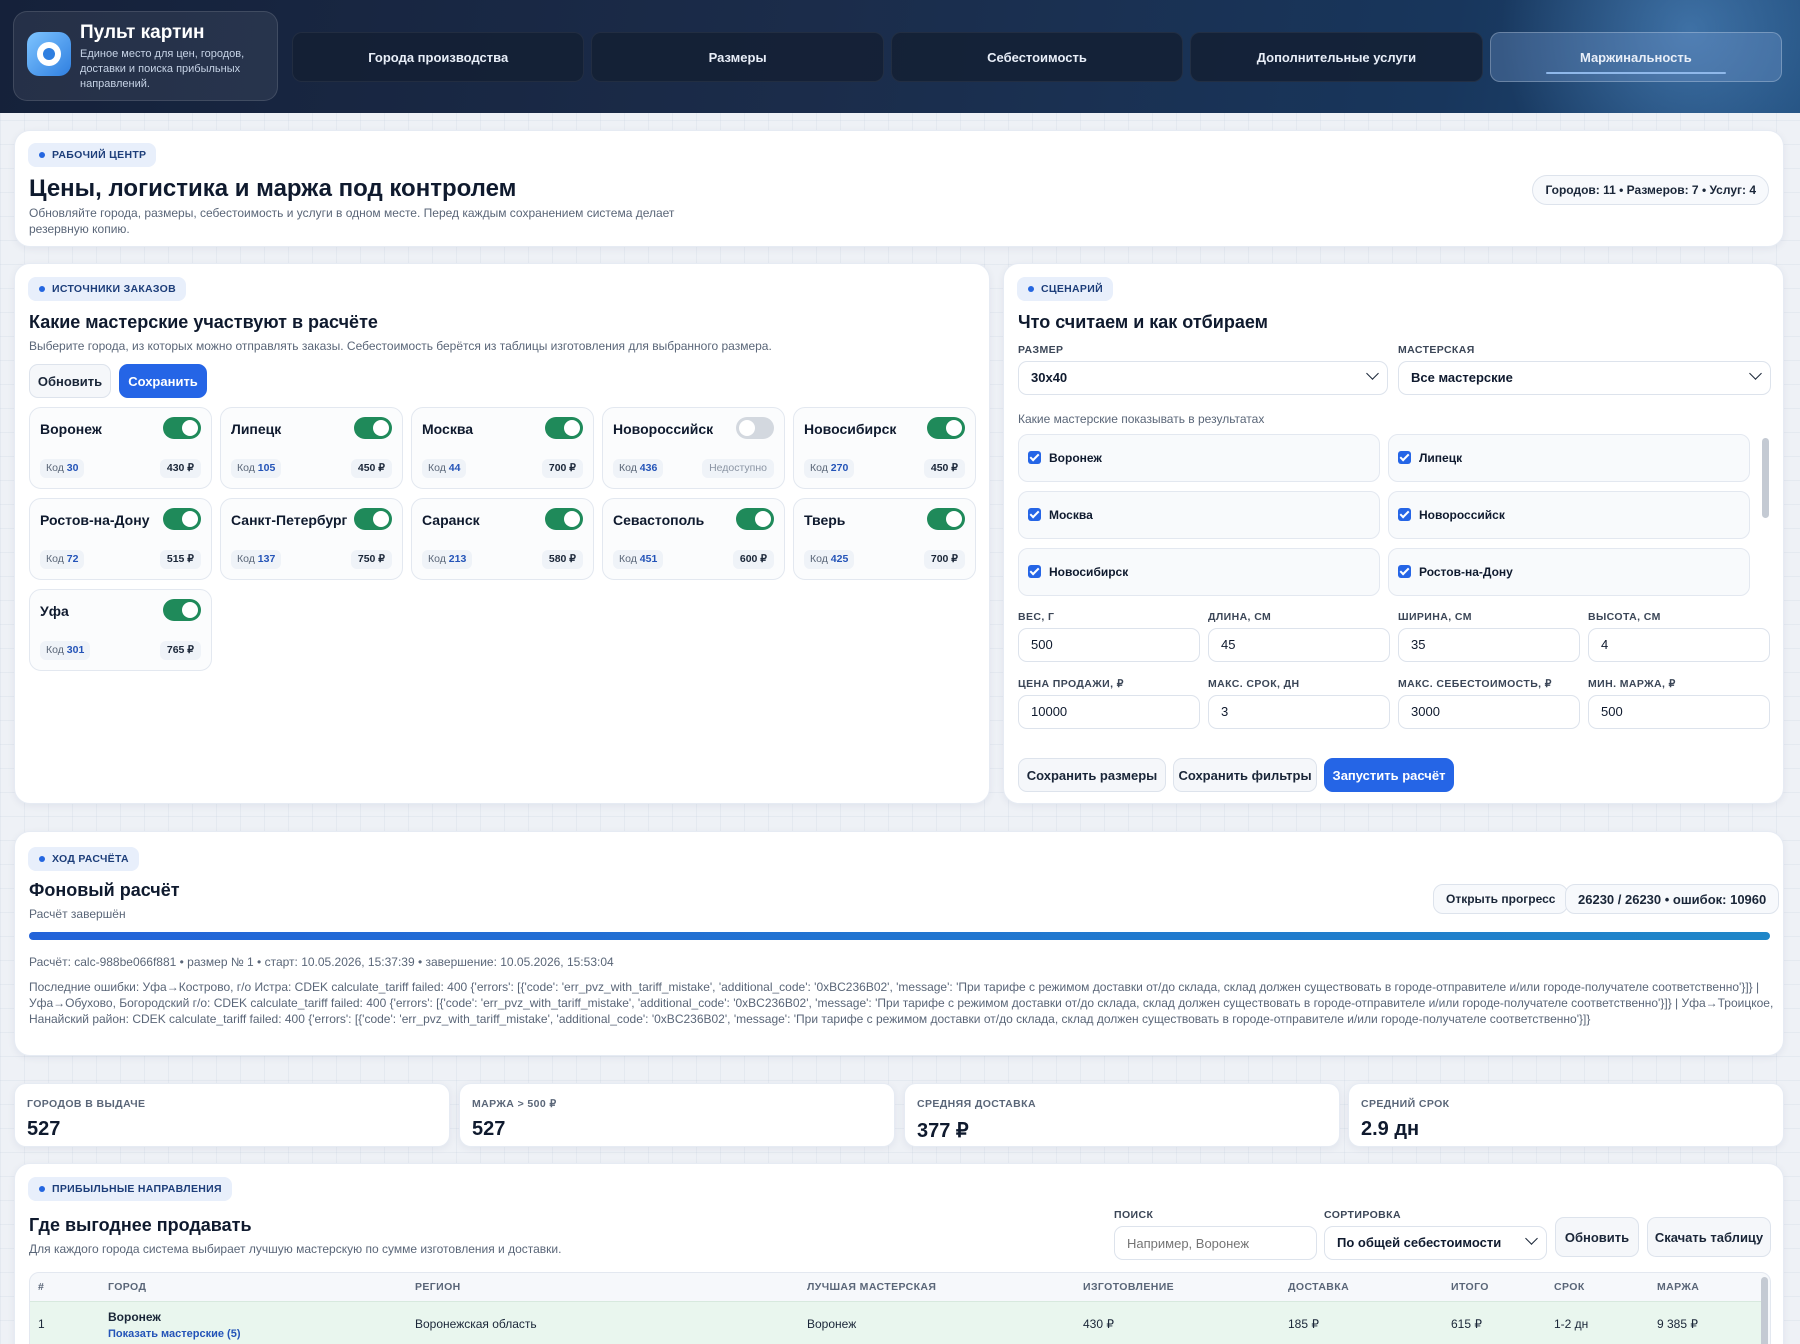  I want to click on tab-extra-services: Дополнительные услуги, so click(1336, 57).